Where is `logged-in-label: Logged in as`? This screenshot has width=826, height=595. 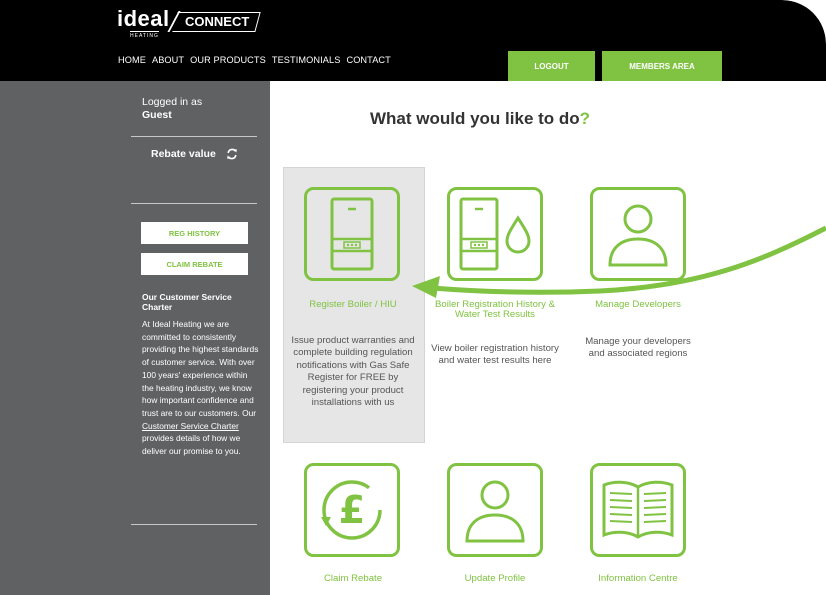 logged-in-label: Logged in as is located at coordinates (172, 102).